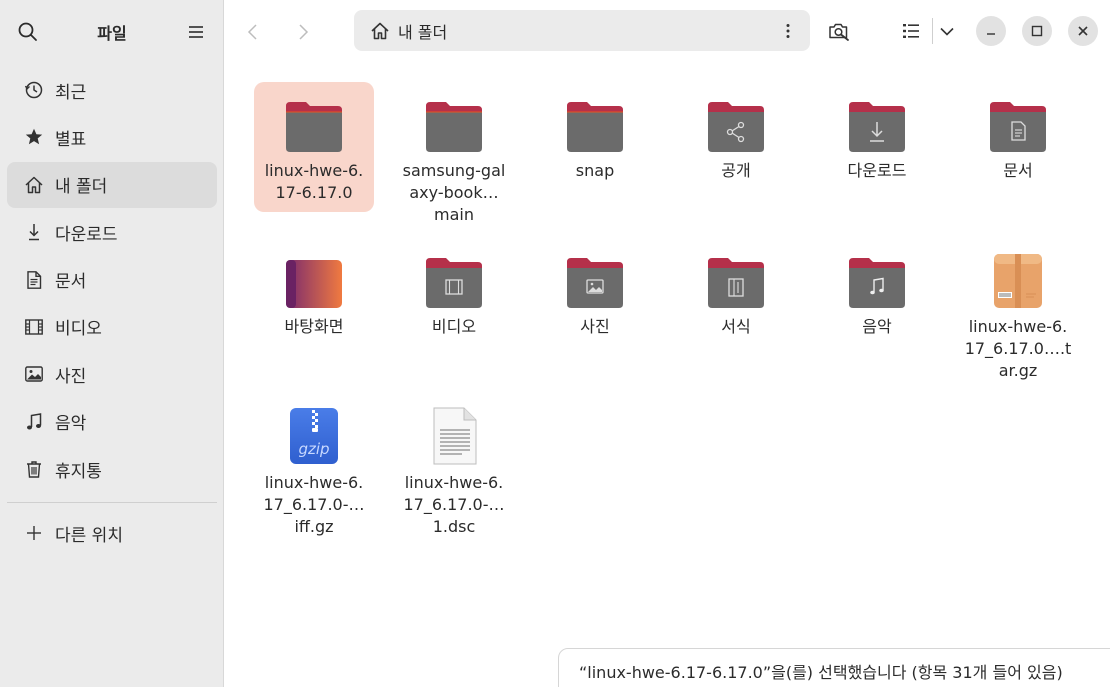 The width and height of the screenshot is (1110, 687). Describe the element at coordinates (736, 326) in the screenshot. I see `file-item-label: 서식` at that location.